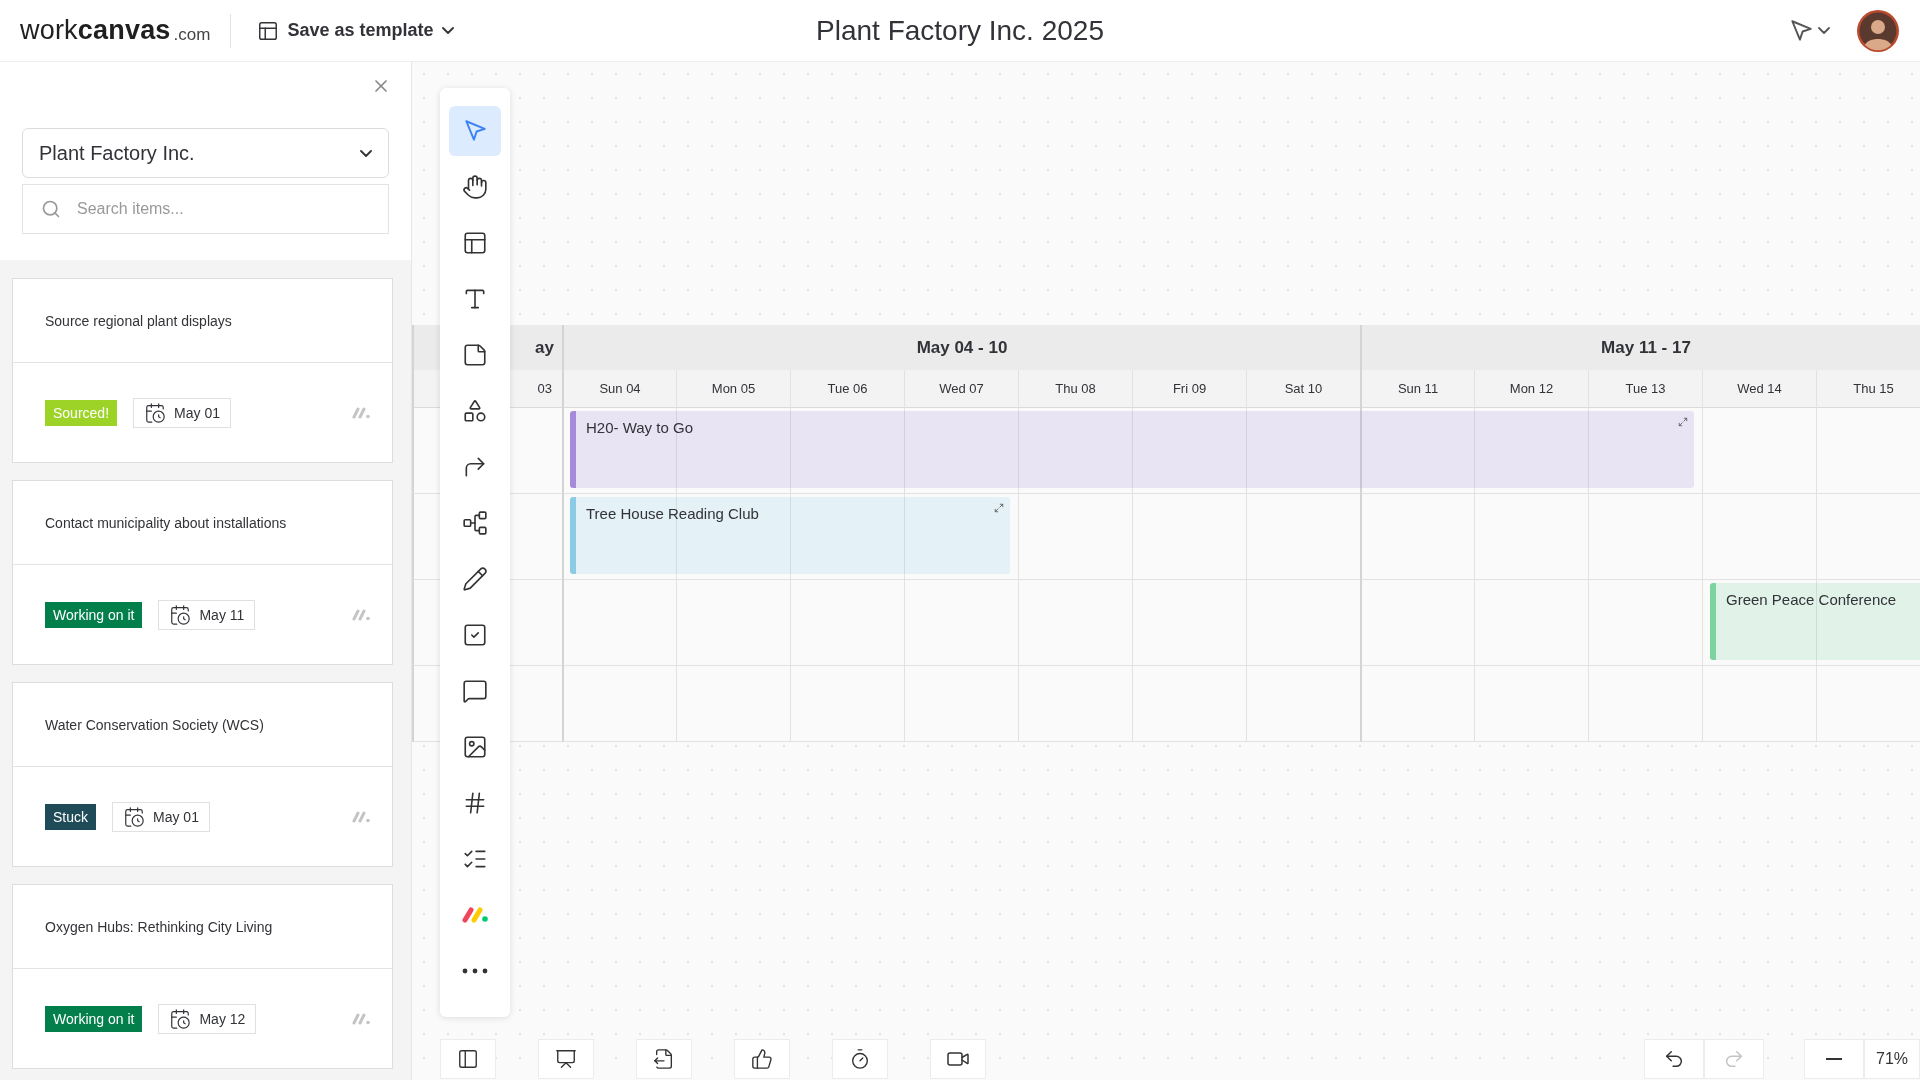  Describe the element at coordinates (958, 1059) in the screenshot. I see `video-button` at that location.